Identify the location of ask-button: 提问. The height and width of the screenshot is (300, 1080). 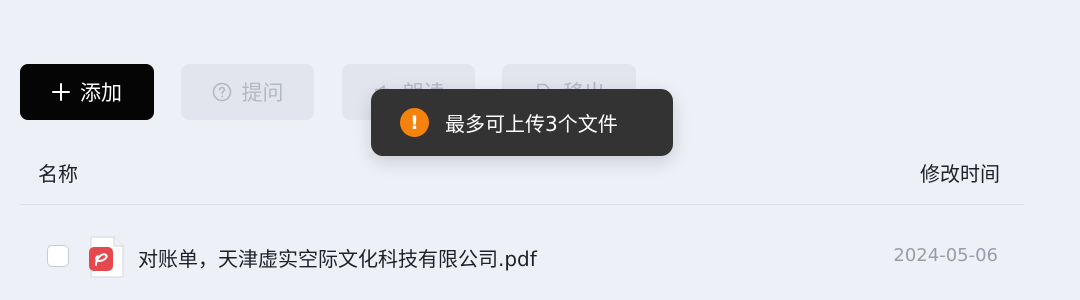
(247, 92).